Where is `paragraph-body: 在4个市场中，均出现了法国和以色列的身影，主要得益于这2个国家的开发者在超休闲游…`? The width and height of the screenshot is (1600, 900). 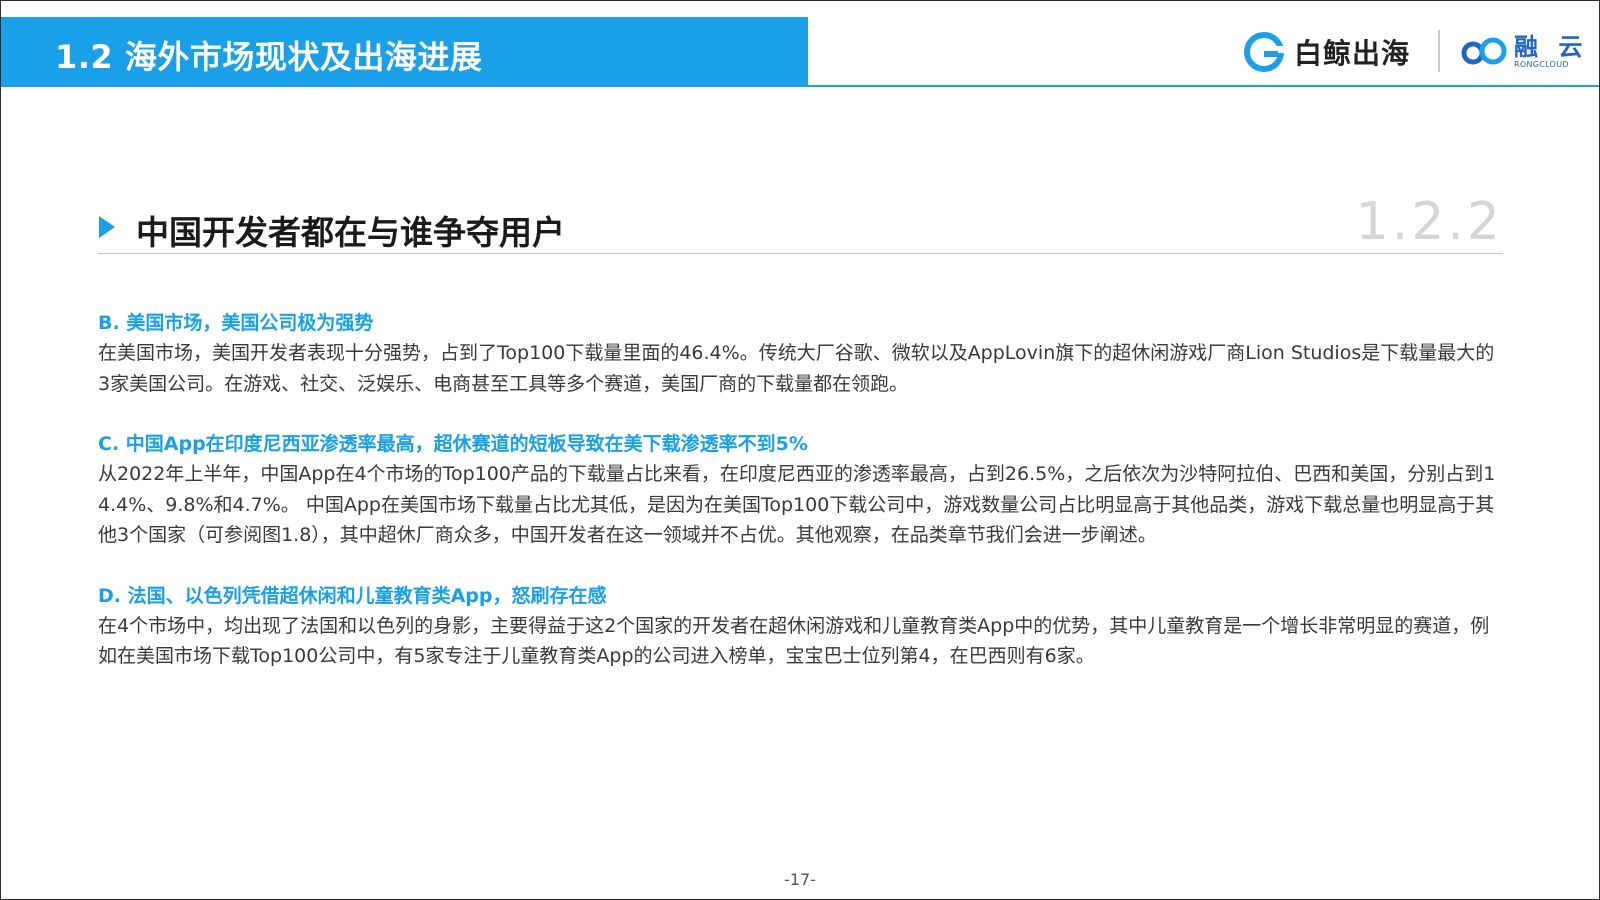 paragraph-body: 在4个市场中，均出现了法国和以色列的身影，主要得益于这2个国家的开发者在超休闲游… is located at coordinates (794, 641).